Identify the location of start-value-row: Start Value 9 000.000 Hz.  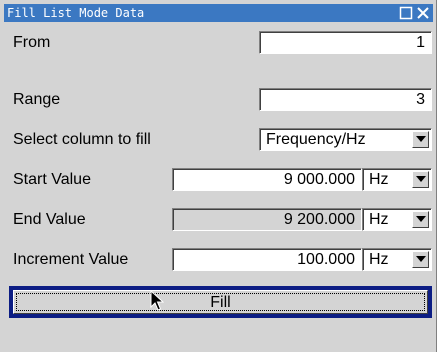
(220, 179).